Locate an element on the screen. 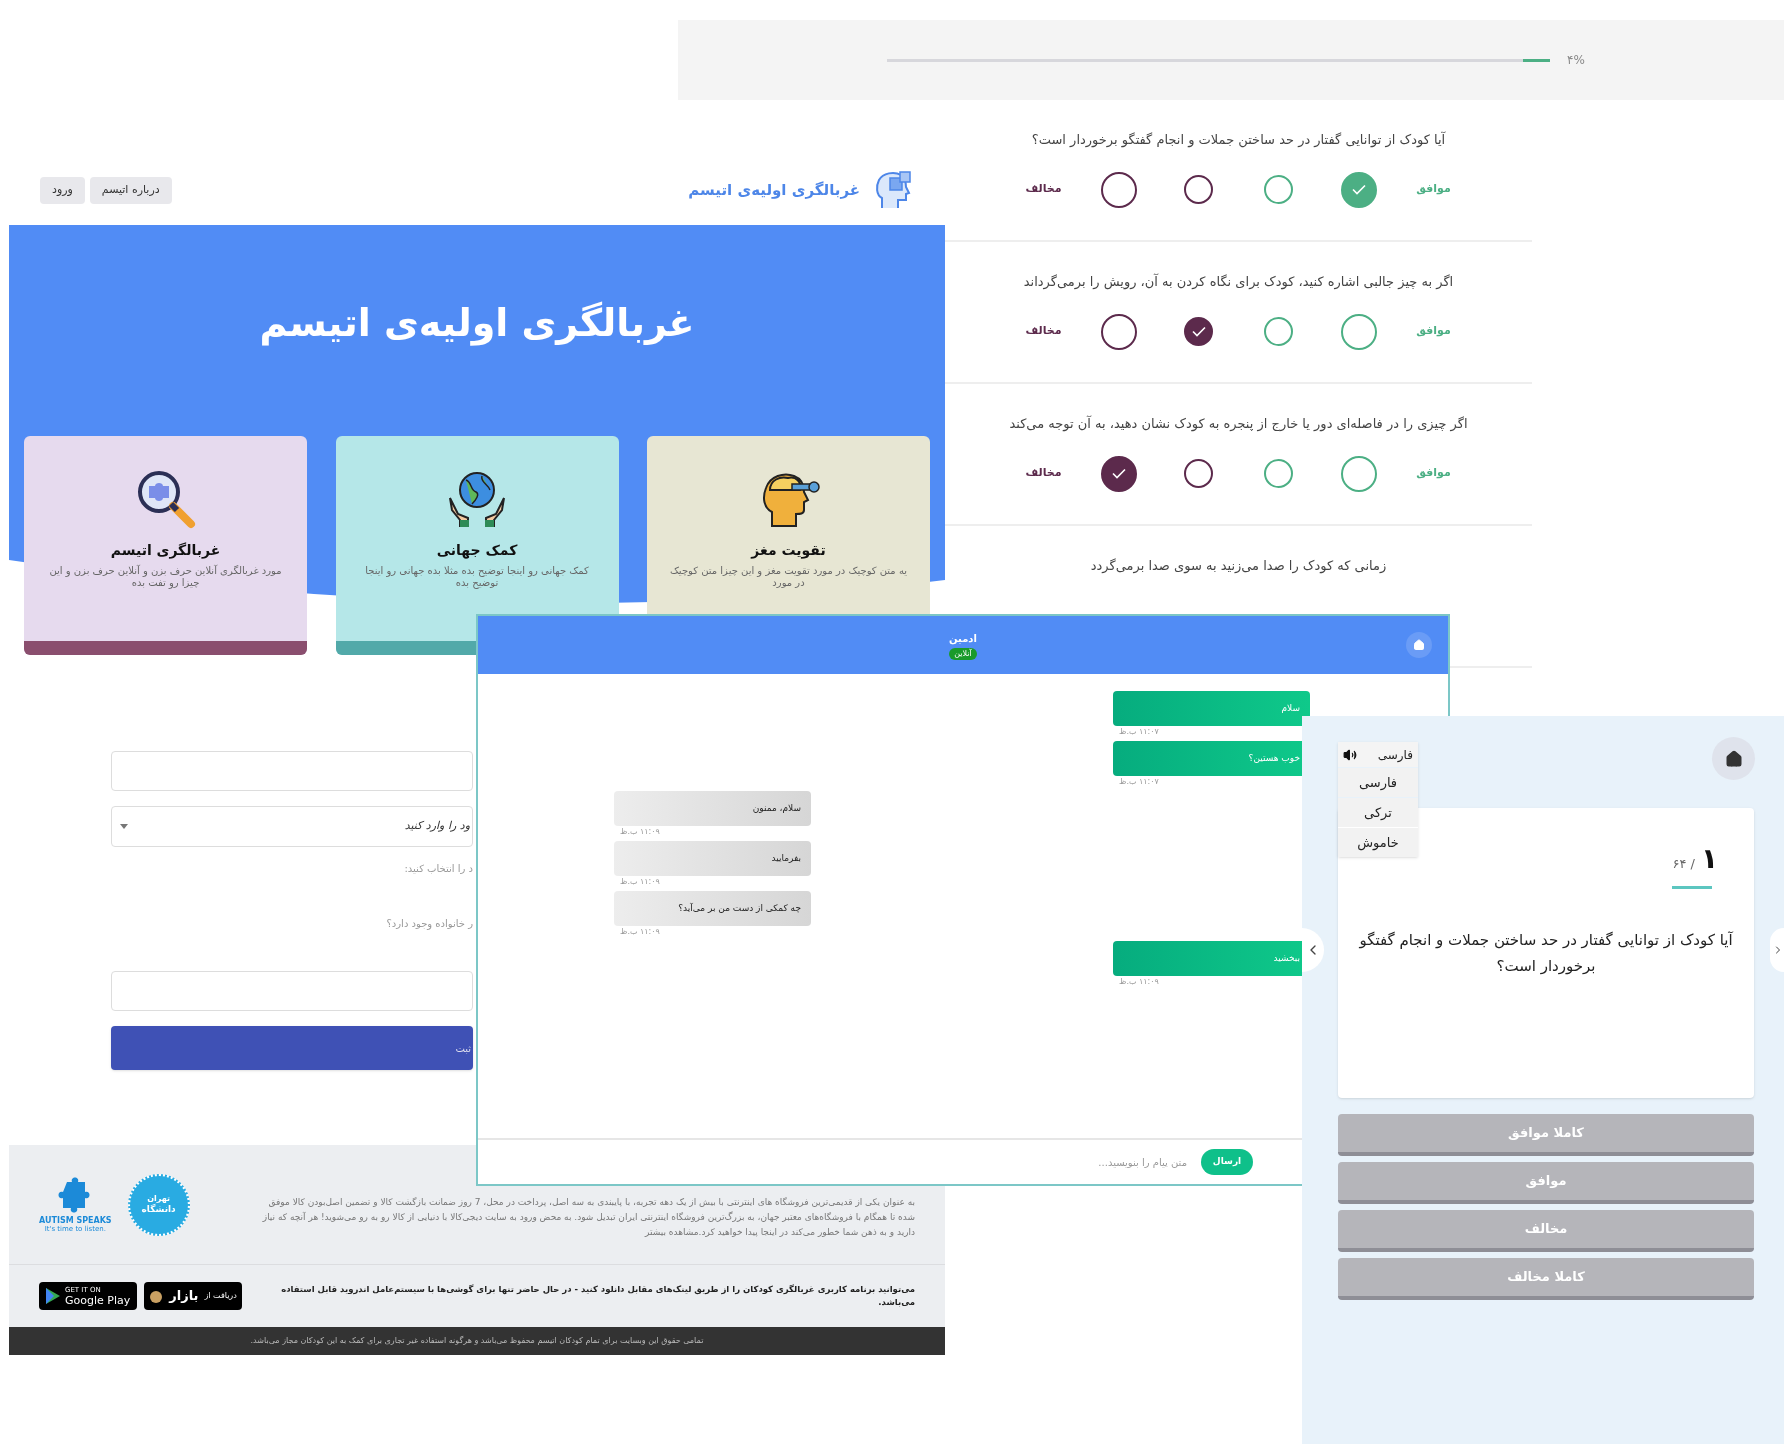  language-option: فارسی is located at coordinates (1378, 782).